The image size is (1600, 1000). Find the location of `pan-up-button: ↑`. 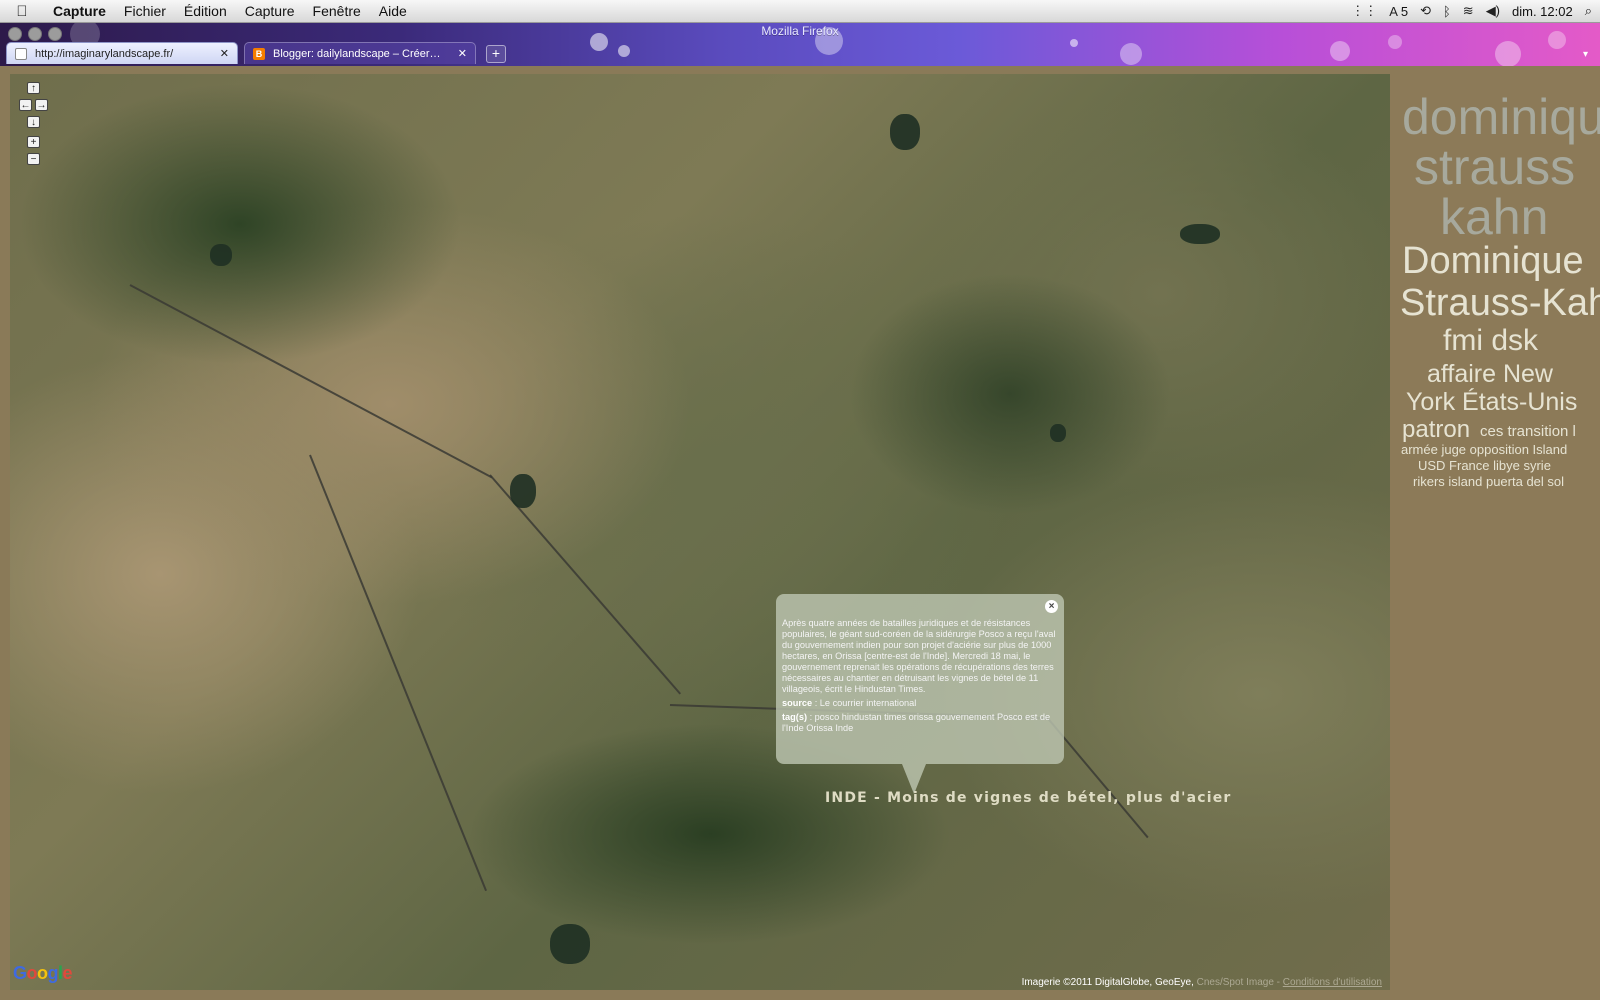

pan-up-button: ↑ is located at coordinates (33, 88).